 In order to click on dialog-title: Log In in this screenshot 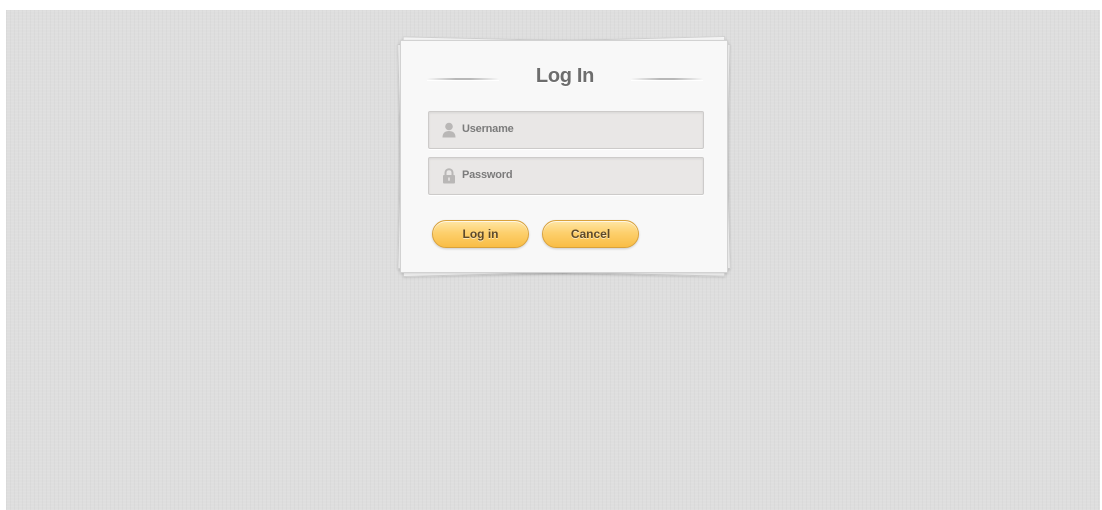, I will do `click(565, 76)`.